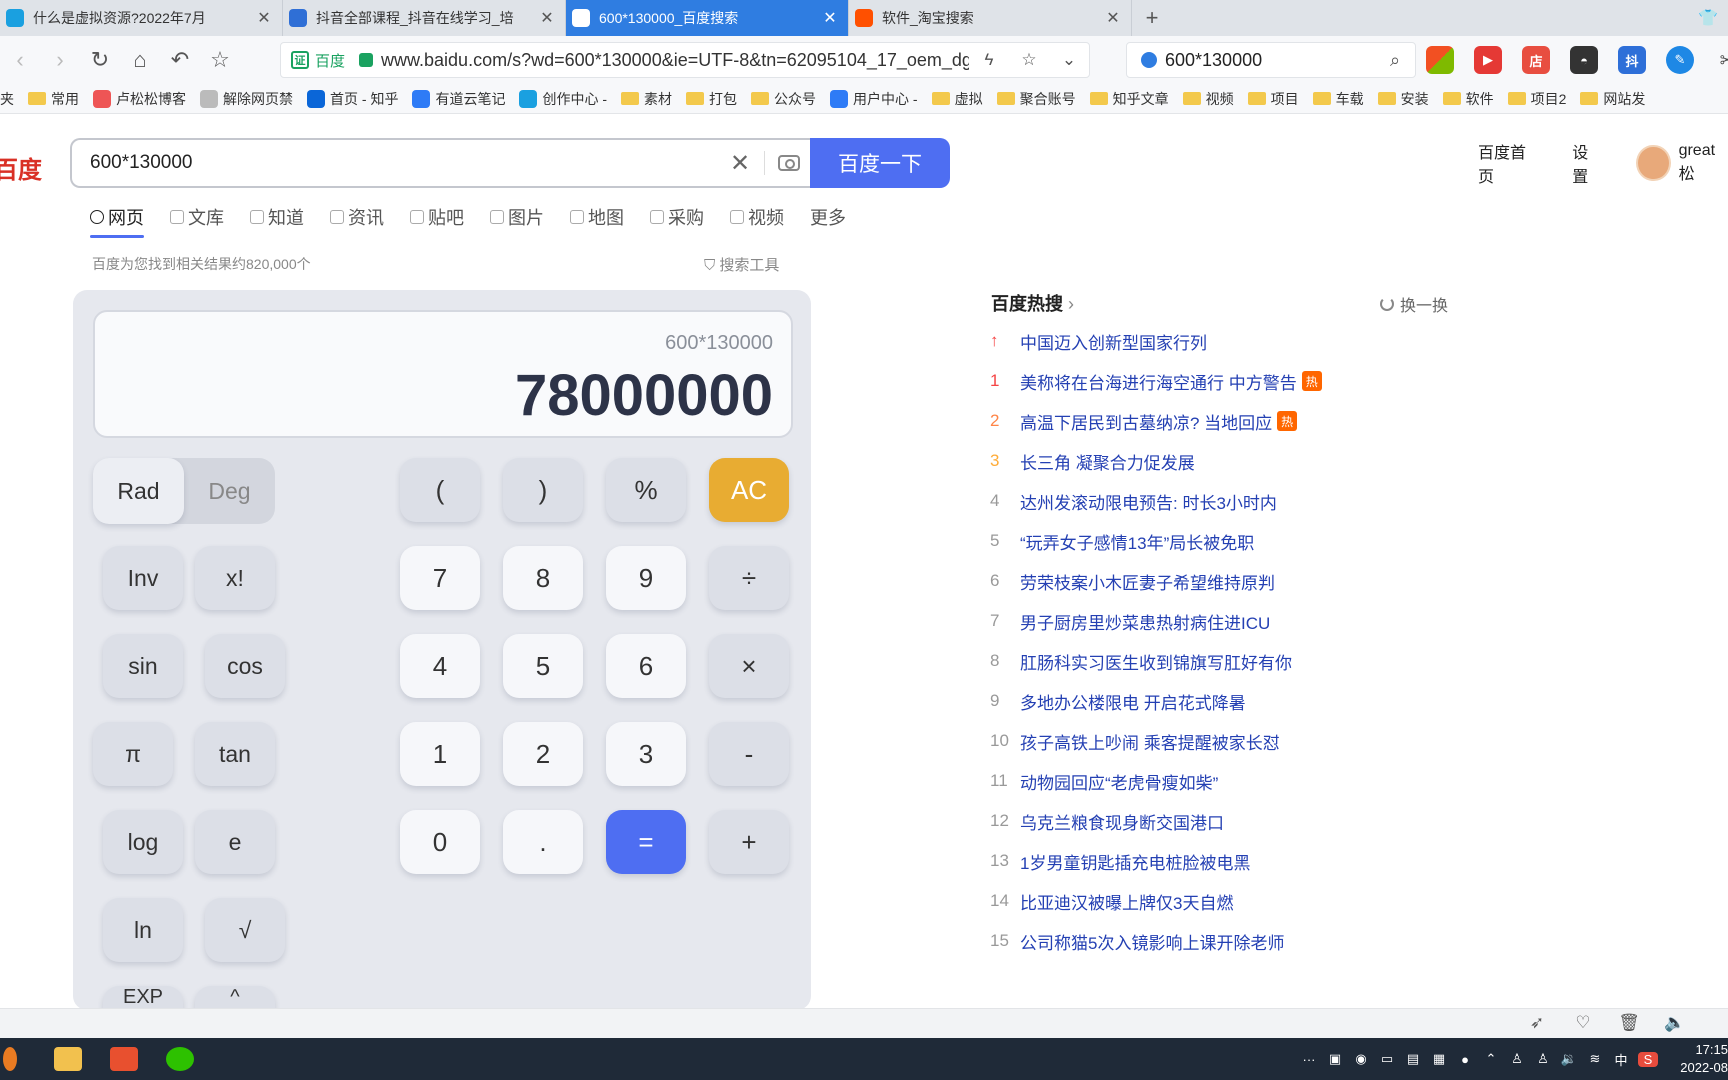  What do you see at coordinates (394, 163) in the screenshot?
I see `search-input: 600*130000` at bounding box center [394, 163].